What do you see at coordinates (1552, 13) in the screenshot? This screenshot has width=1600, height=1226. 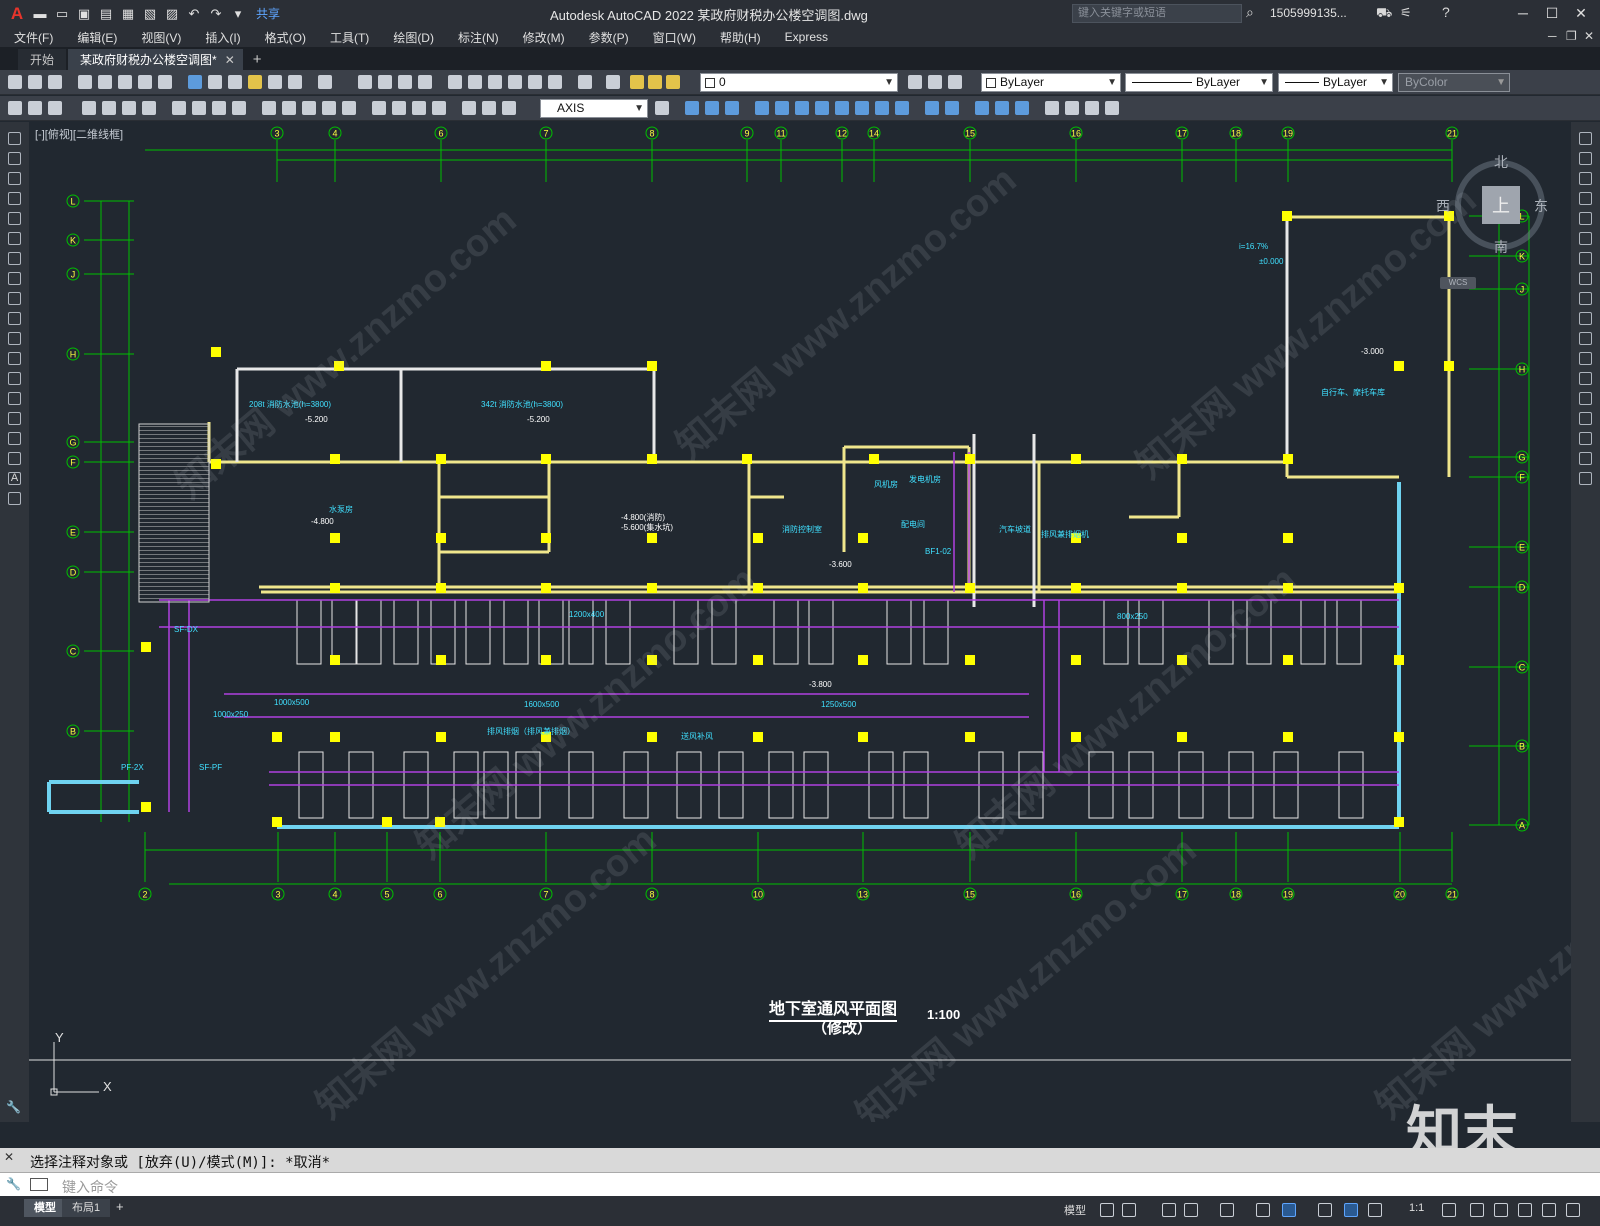 I see `maximize-icon: ☐` at bounding box center [1552, 13].